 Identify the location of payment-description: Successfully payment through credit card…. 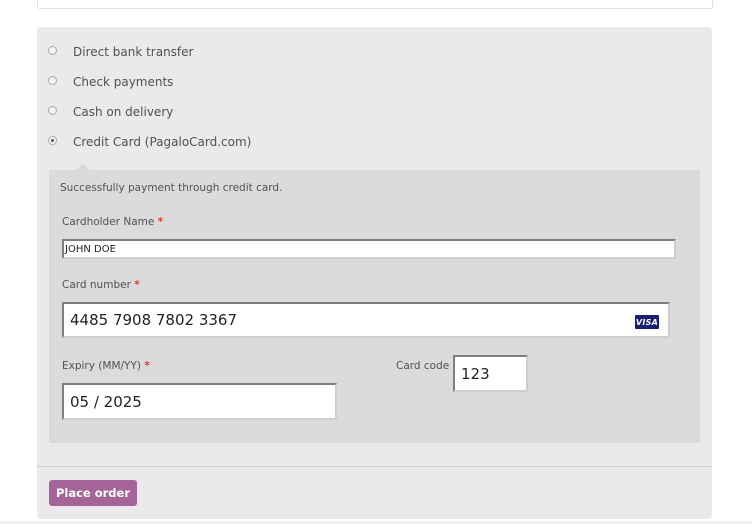
(171, 188).